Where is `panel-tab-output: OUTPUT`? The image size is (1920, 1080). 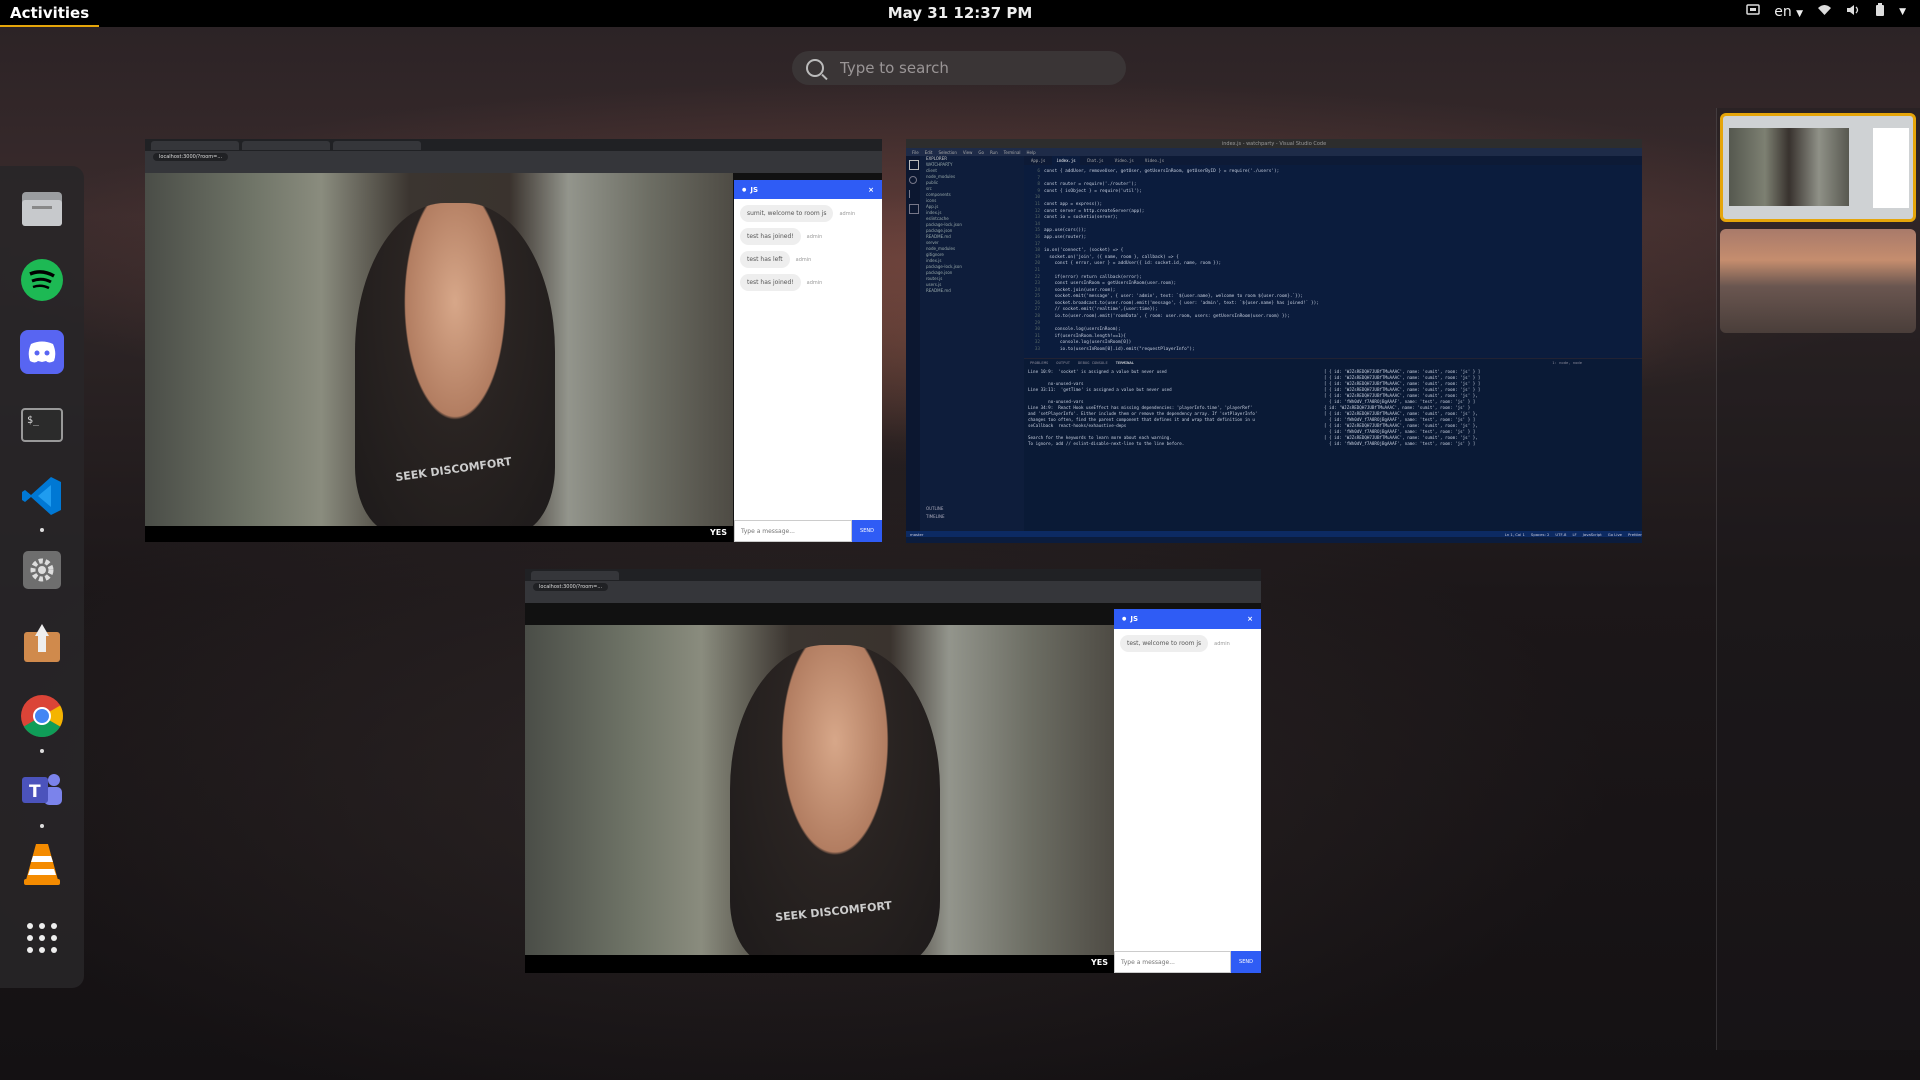
panel-tab-output: OUTPUT is located at coordinates (1063, 362).